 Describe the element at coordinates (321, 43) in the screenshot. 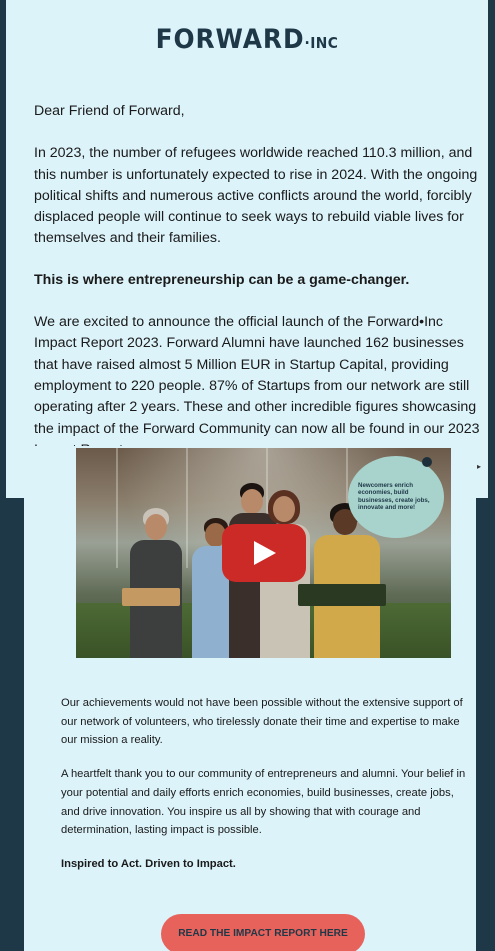

I see `logo-suffix: ·INC` at that location.